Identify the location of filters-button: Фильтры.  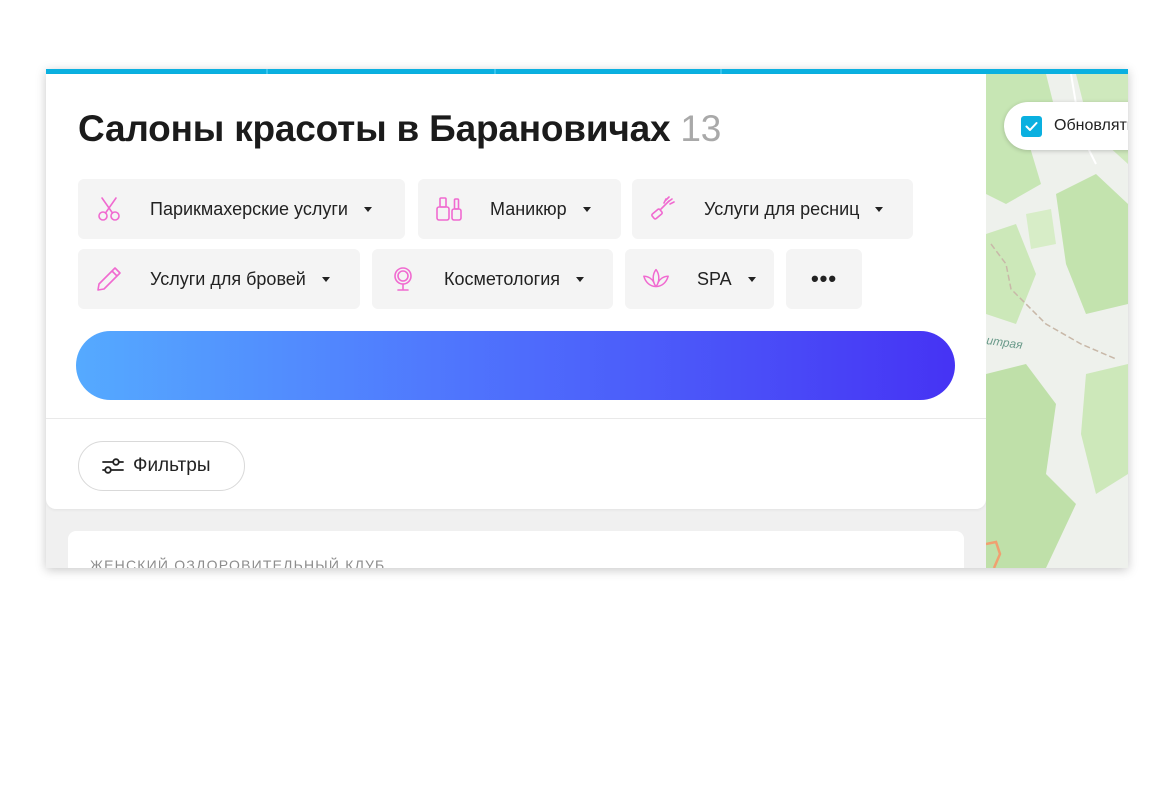
(161, 466).